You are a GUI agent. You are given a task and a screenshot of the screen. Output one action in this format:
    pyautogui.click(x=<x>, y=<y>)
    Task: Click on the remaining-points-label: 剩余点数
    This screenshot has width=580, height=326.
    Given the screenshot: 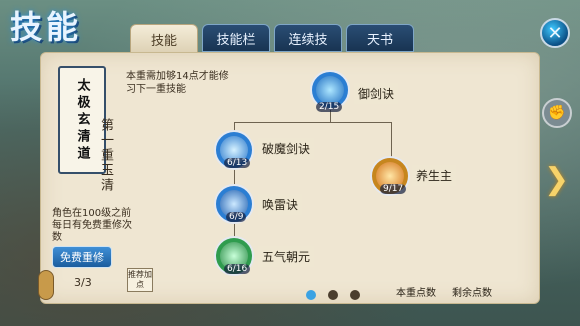 What is the action you would take?
    pyautogui.click(x=472, y=293)
    